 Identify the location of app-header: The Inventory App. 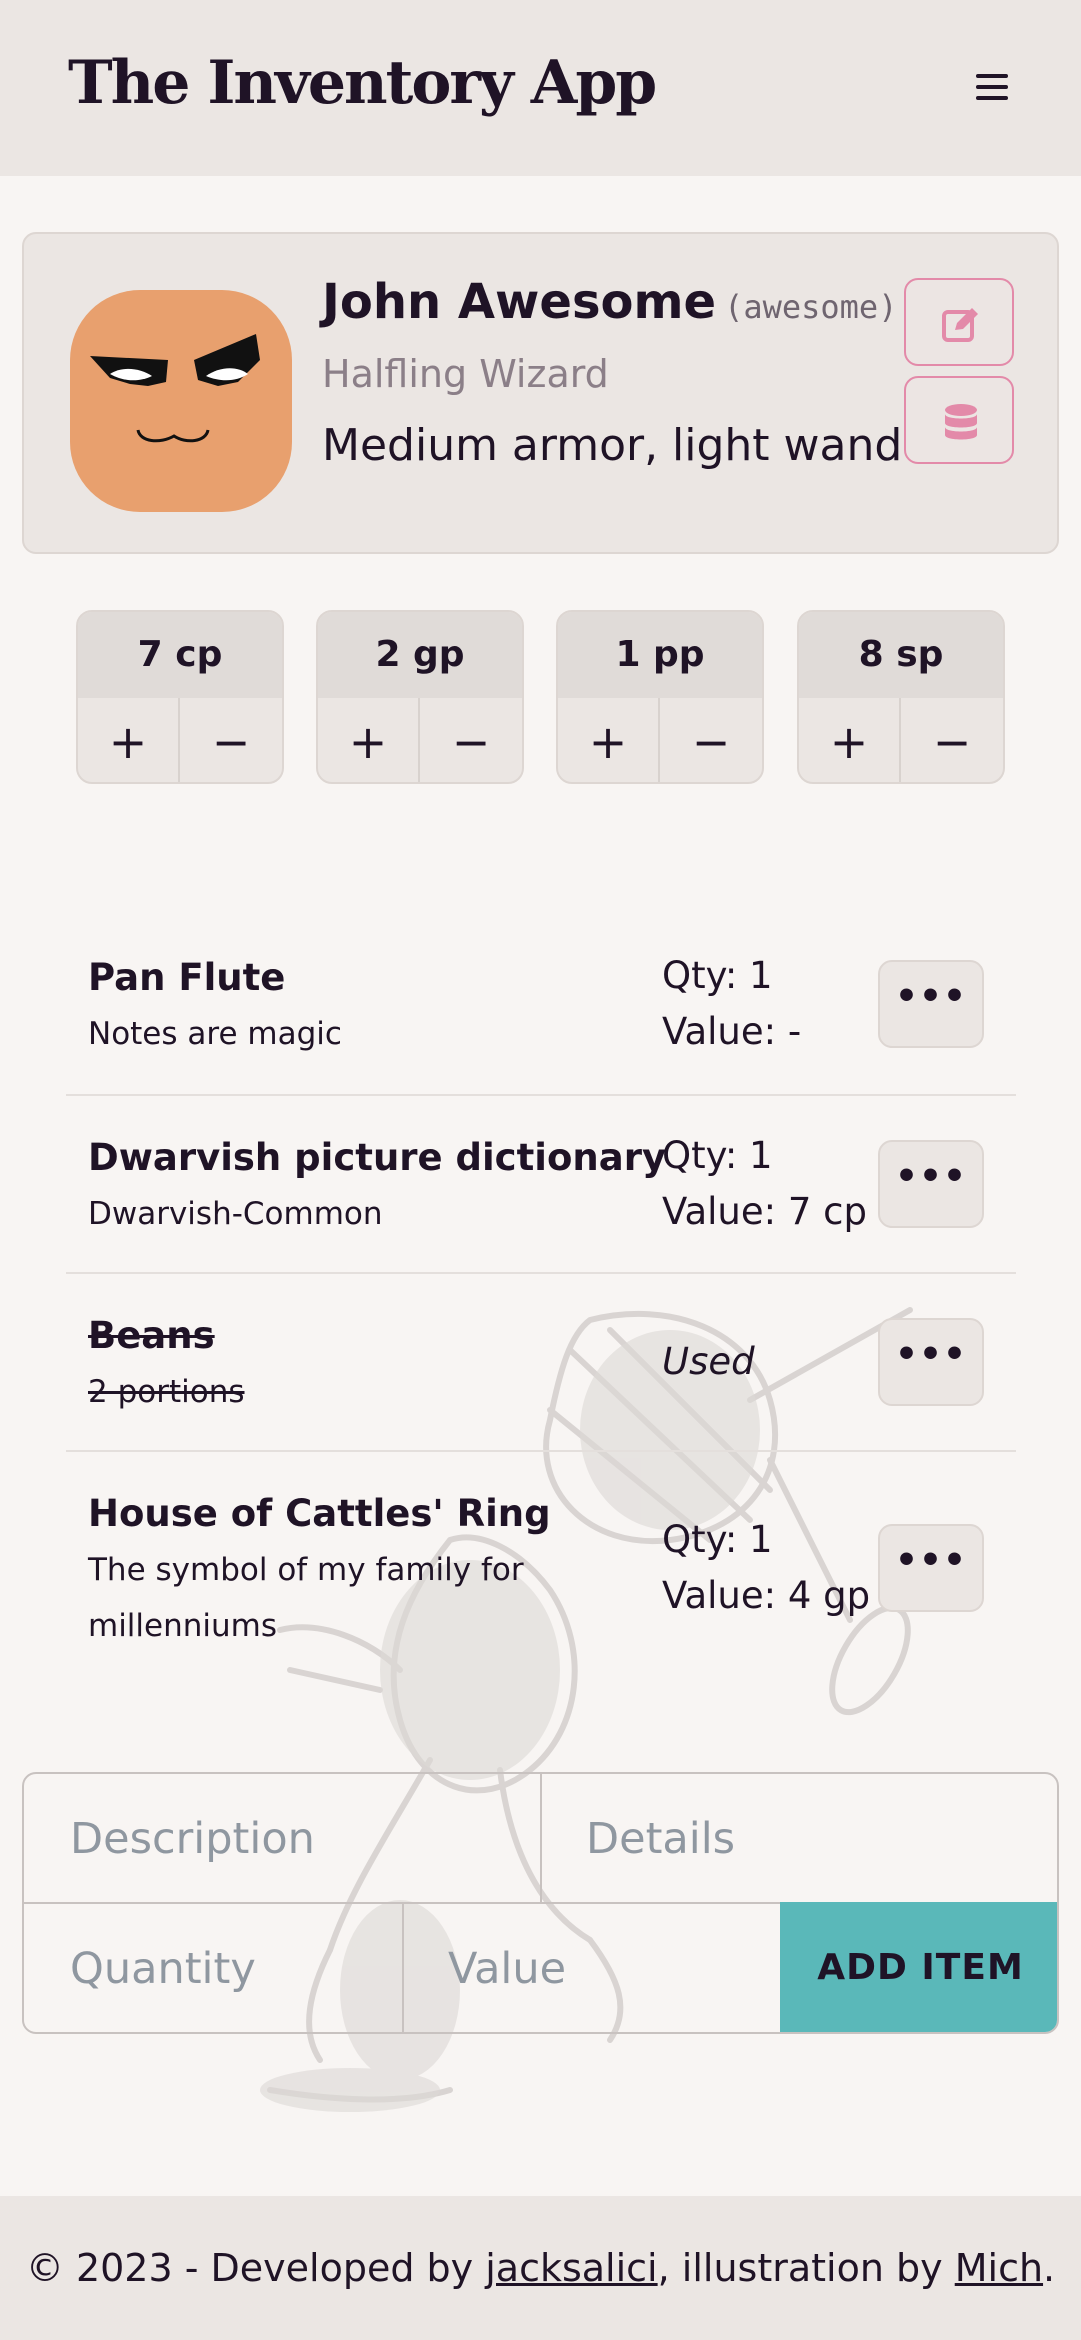
(540, 88).